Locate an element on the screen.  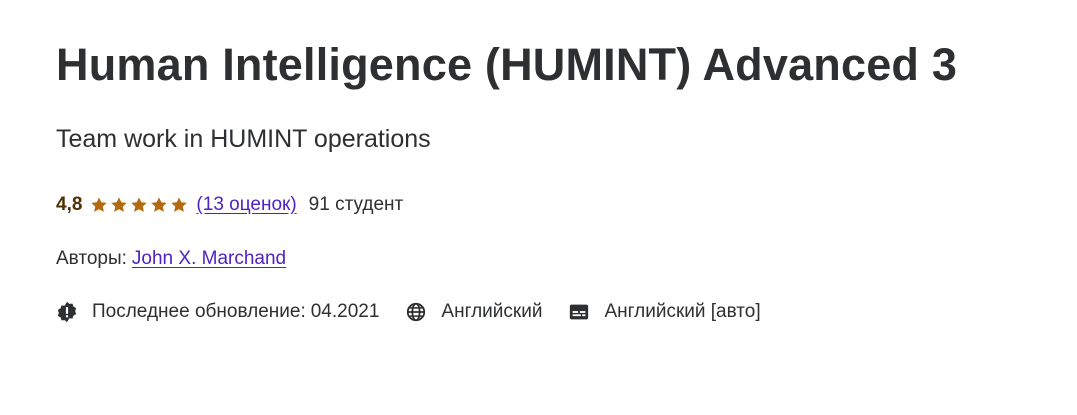
rating-value: 4,8 is located at coordinates (69, 204).